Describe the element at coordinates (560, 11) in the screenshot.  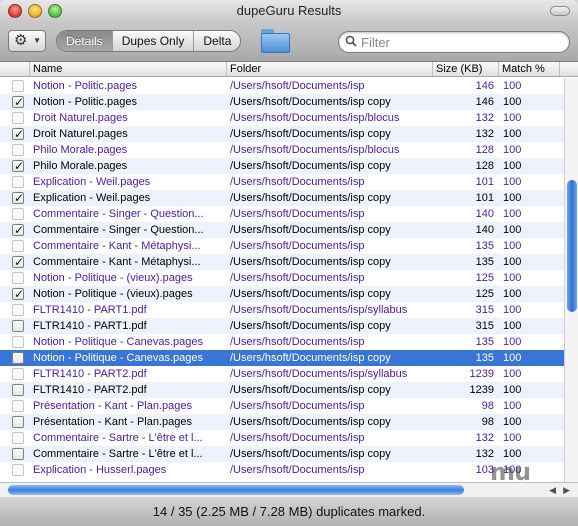
I see `toolbar-toggle-button` at that location.